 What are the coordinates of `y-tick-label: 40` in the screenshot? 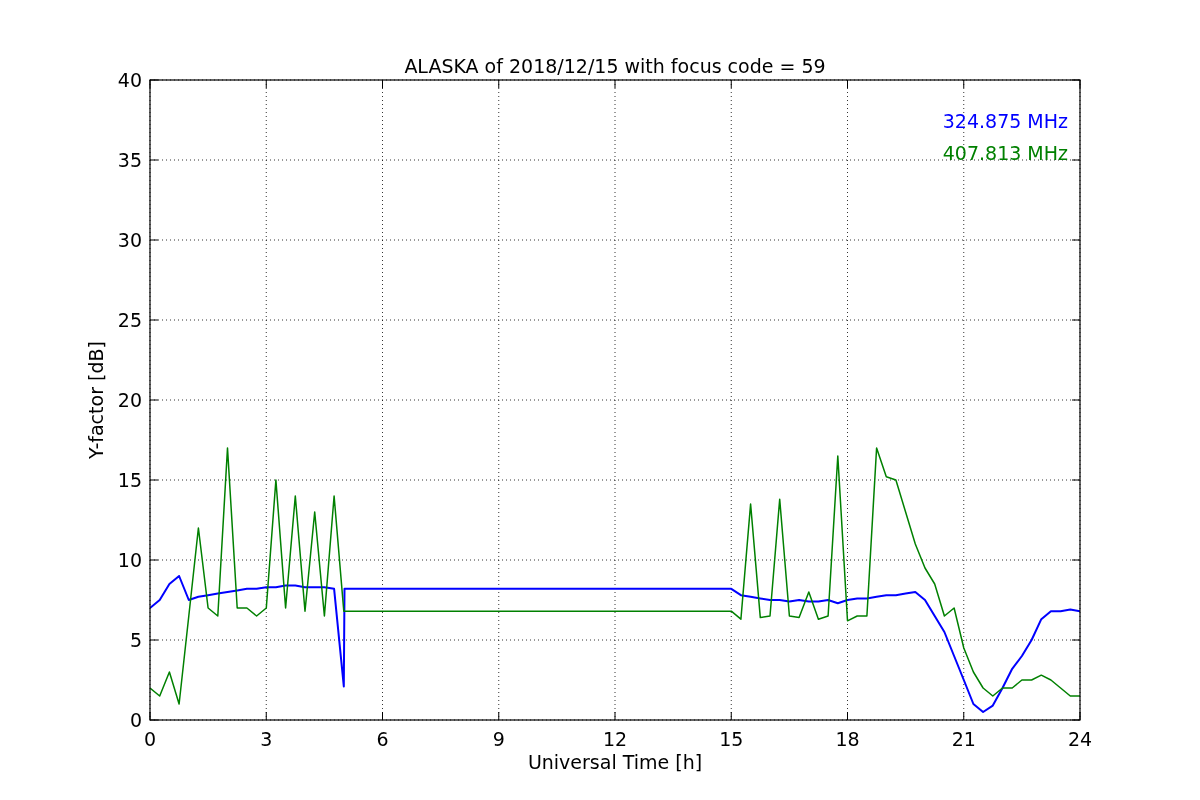 It's located at (129, 80).